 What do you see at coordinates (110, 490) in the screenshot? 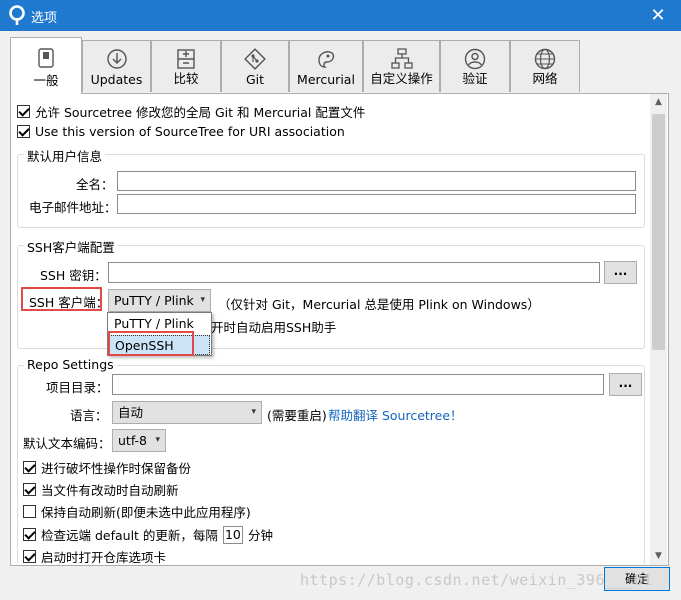
I see `checkbox-label: 当文件有改动时自动刷新` at bounding box center [110, 490].